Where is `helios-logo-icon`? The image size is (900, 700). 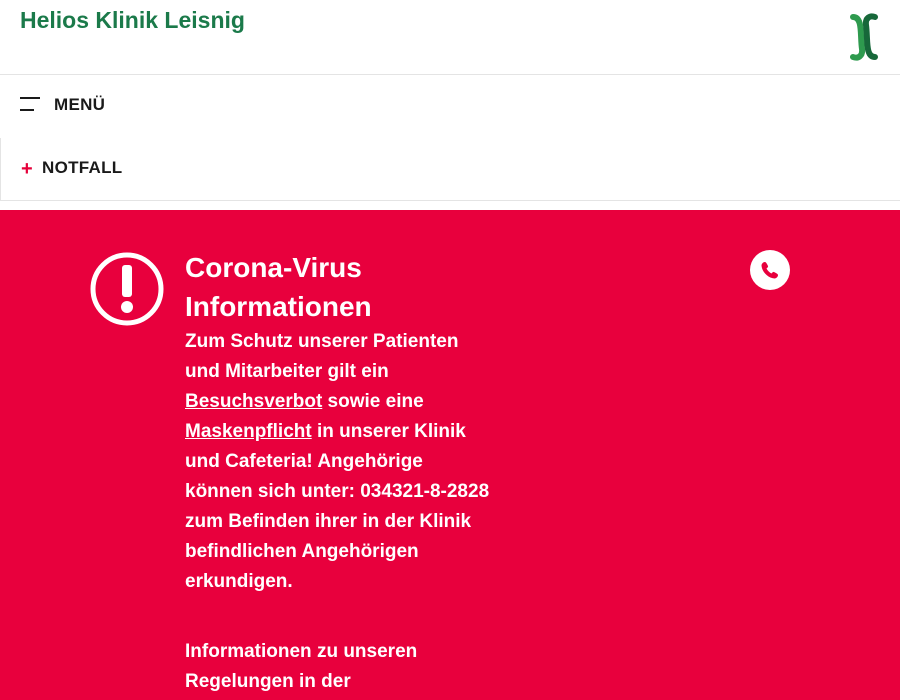
helios-logo-icon is located at coordinates (864, 37).